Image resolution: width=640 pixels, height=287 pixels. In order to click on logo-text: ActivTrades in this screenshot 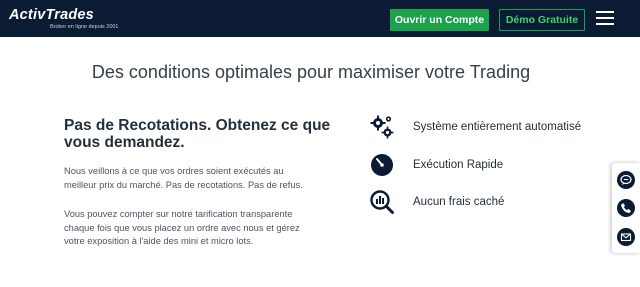, I will do `click(51, 15)`.